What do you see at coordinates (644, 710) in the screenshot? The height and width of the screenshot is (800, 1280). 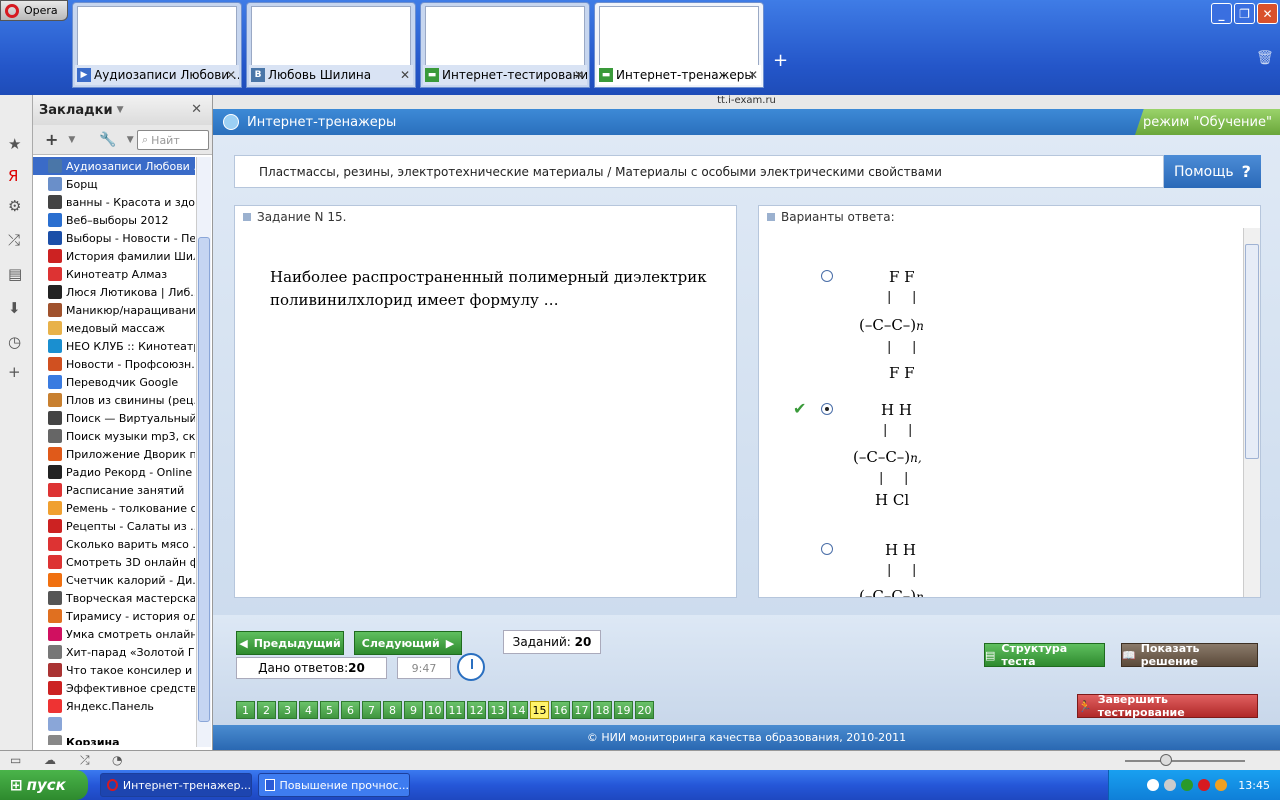 I see `page-button-20: 20` at bounding box center [644, 710].